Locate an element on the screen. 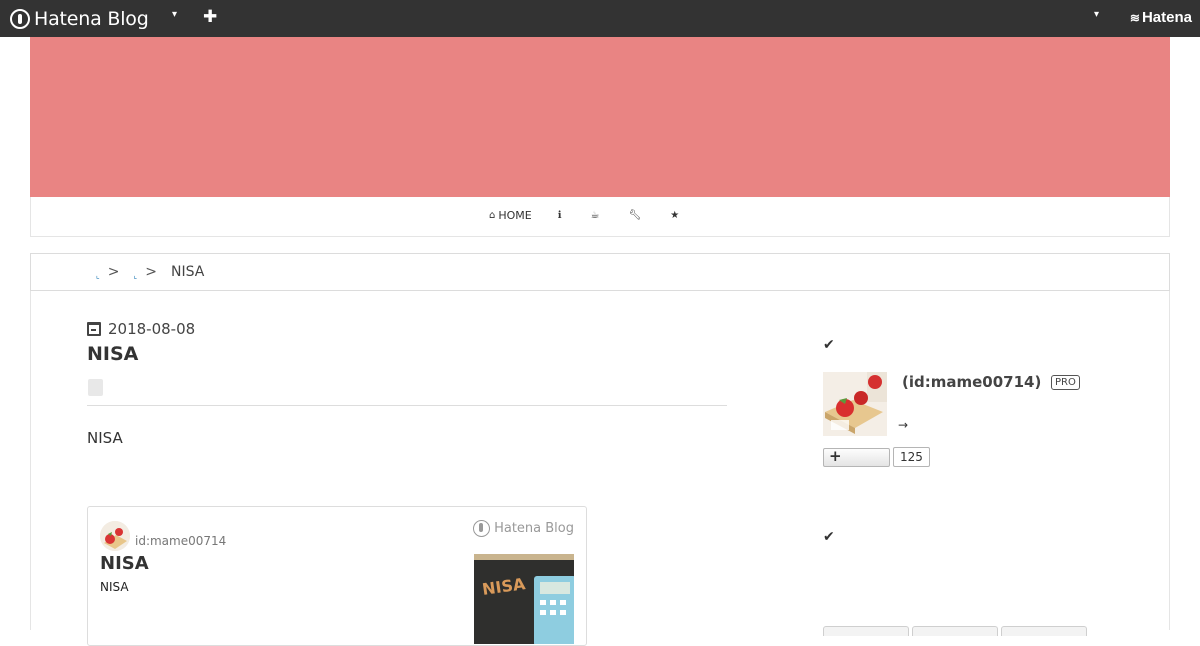 The image size is (1200, 646). entry-date: 2018-08-08 is located at coordinates (141, 329).